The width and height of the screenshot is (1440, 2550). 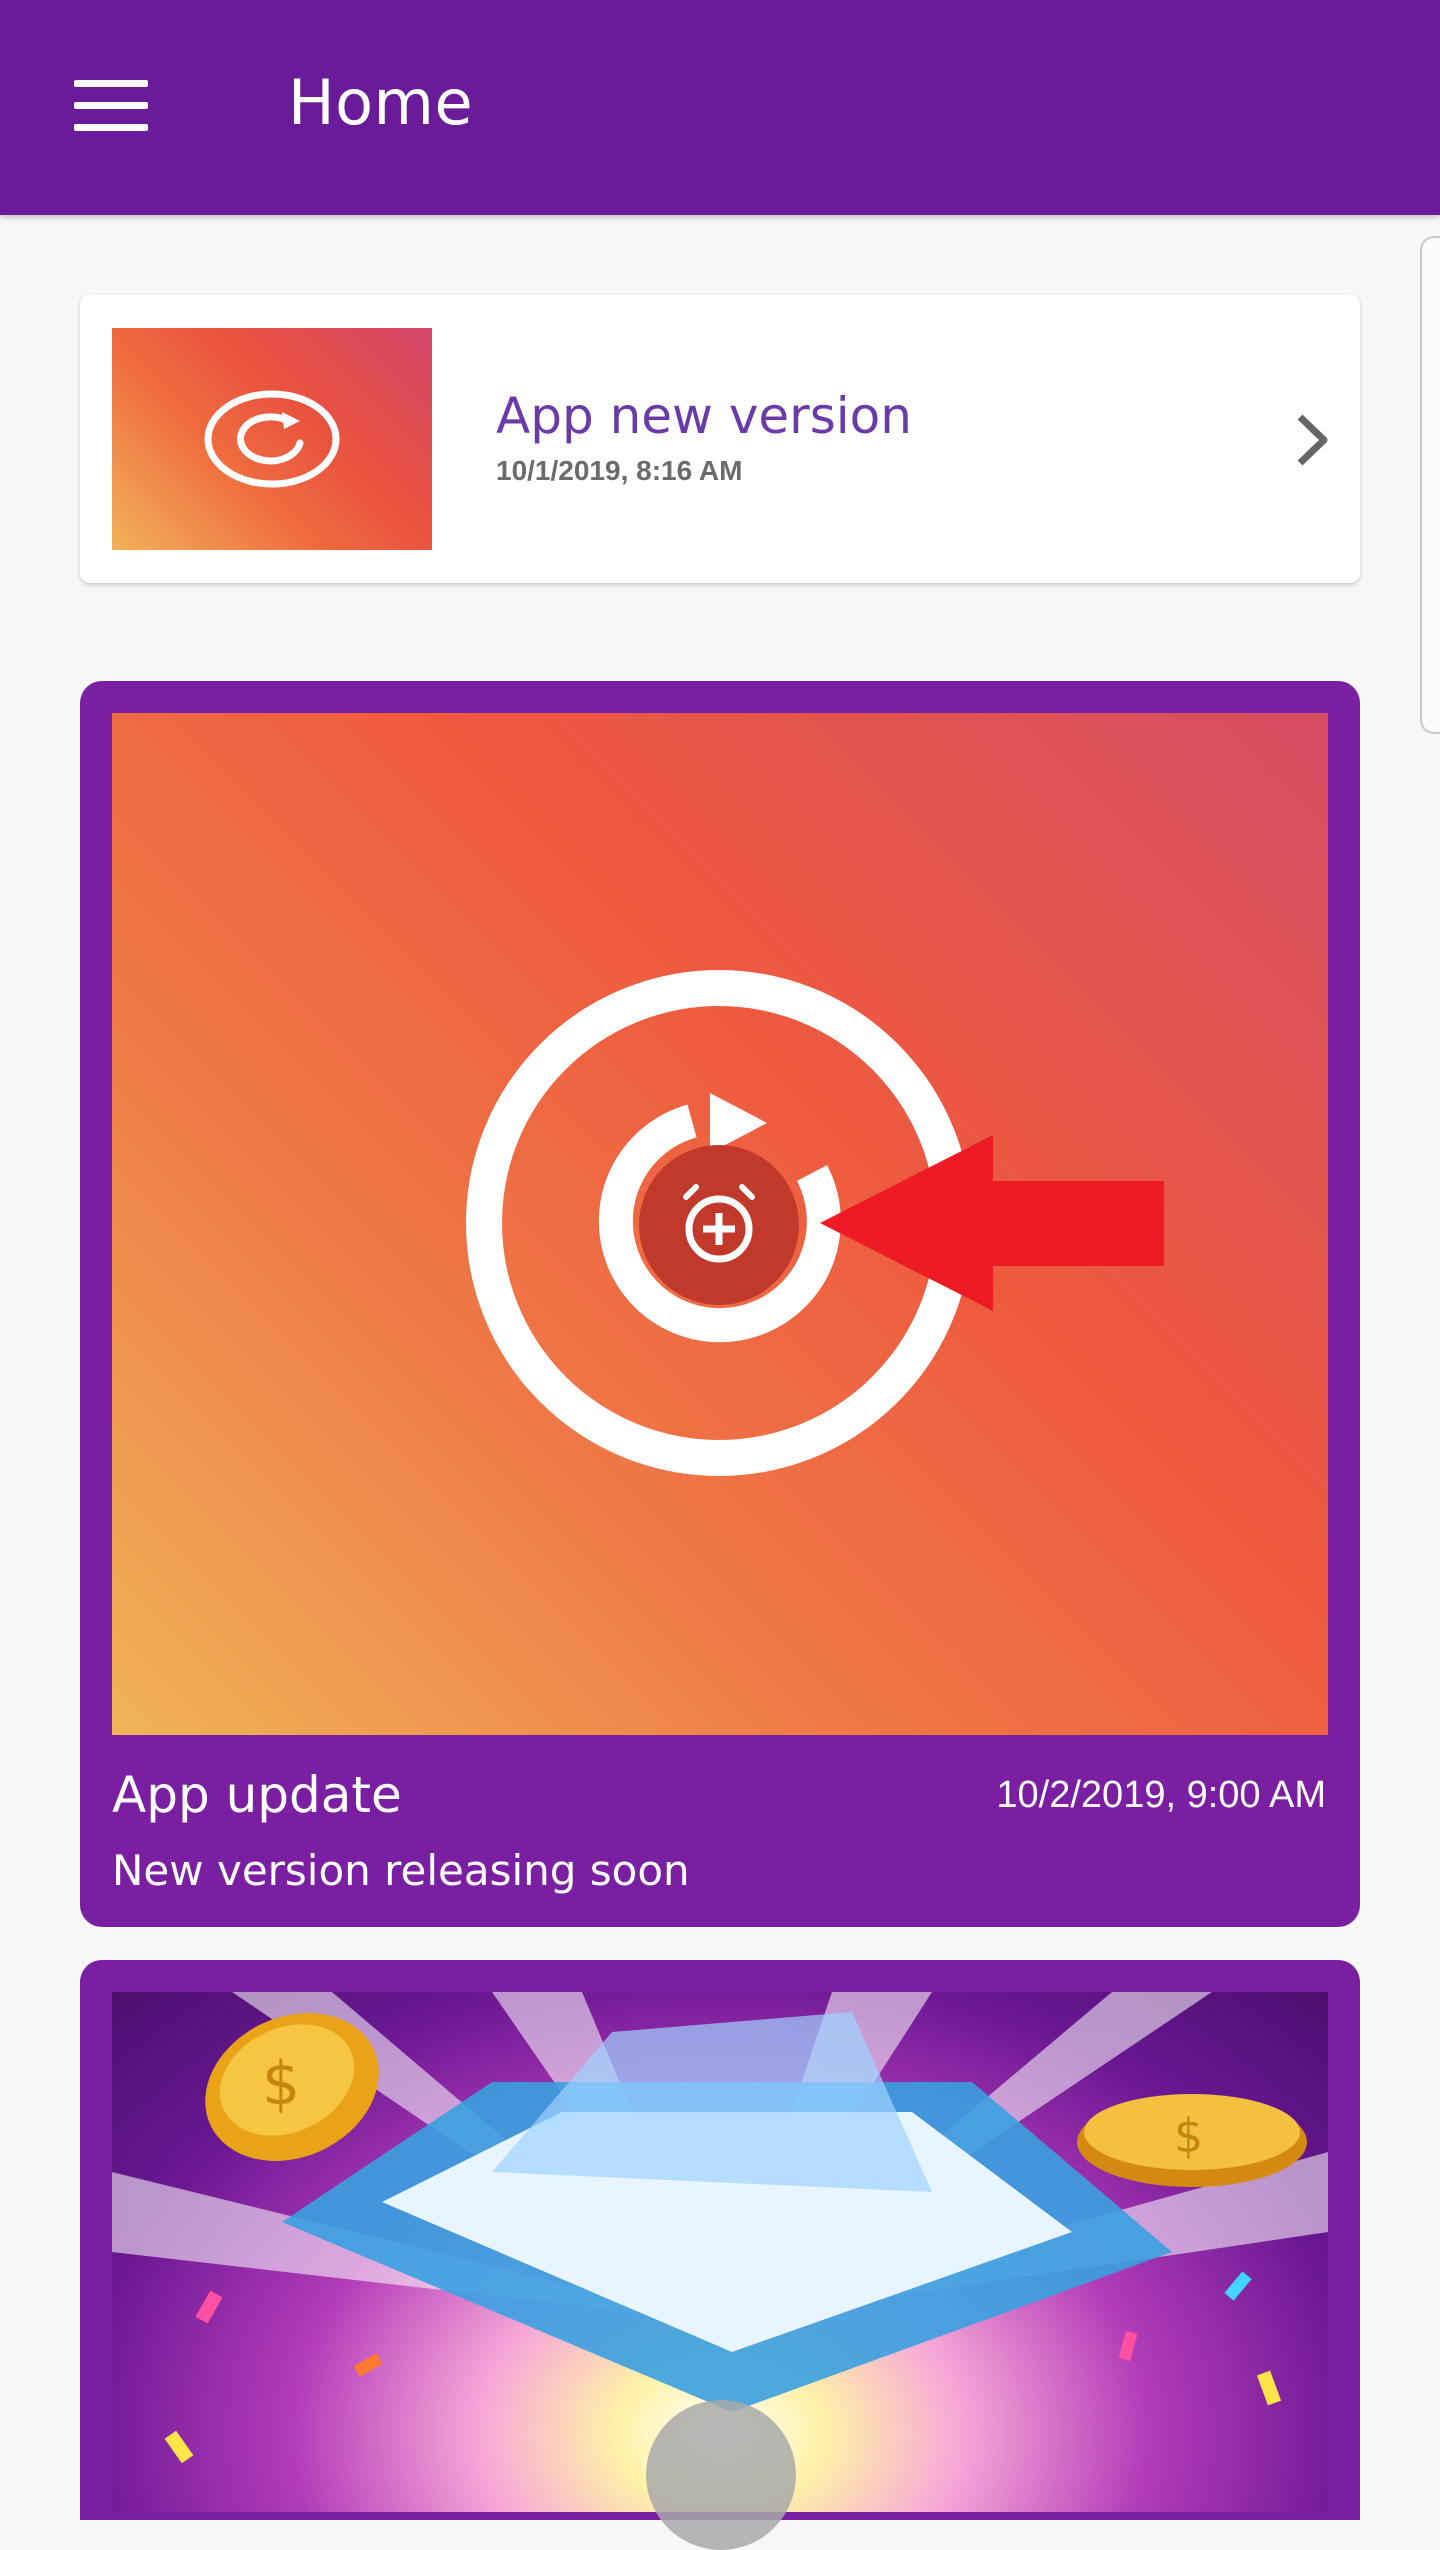 I want to click on feature-date: 10/2/2019, 9:00 AM, so click(x=1161, y=1795).